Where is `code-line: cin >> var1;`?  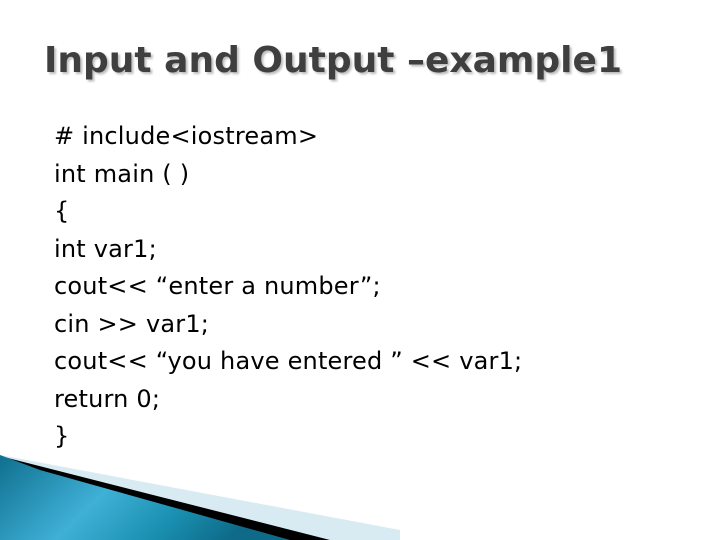 code-line: cin >> var1; is located at coordinates (132, 323).